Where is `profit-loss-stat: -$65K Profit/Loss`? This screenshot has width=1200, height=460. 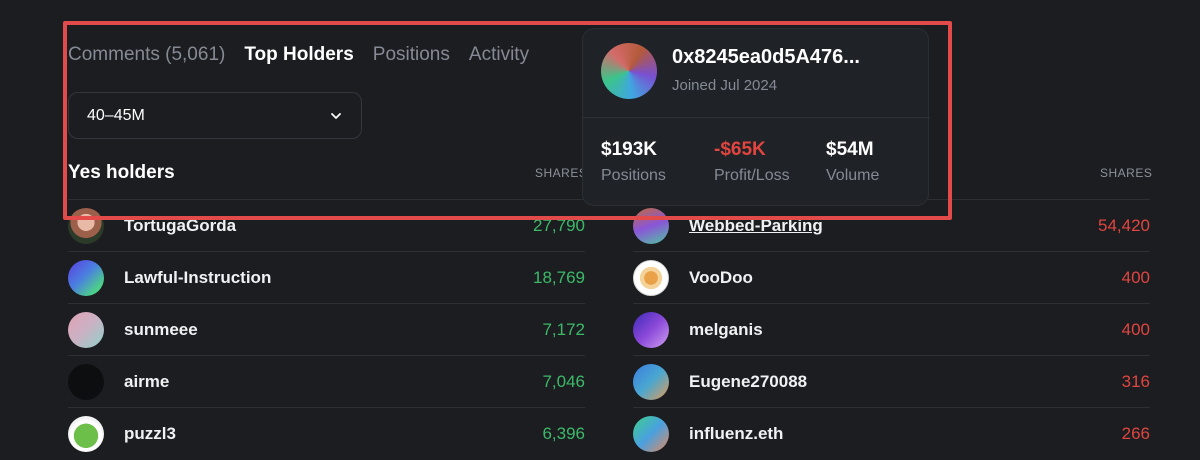 profit-loss-stat: -$65K Profit/Loss is located at coordinates (752, 162).